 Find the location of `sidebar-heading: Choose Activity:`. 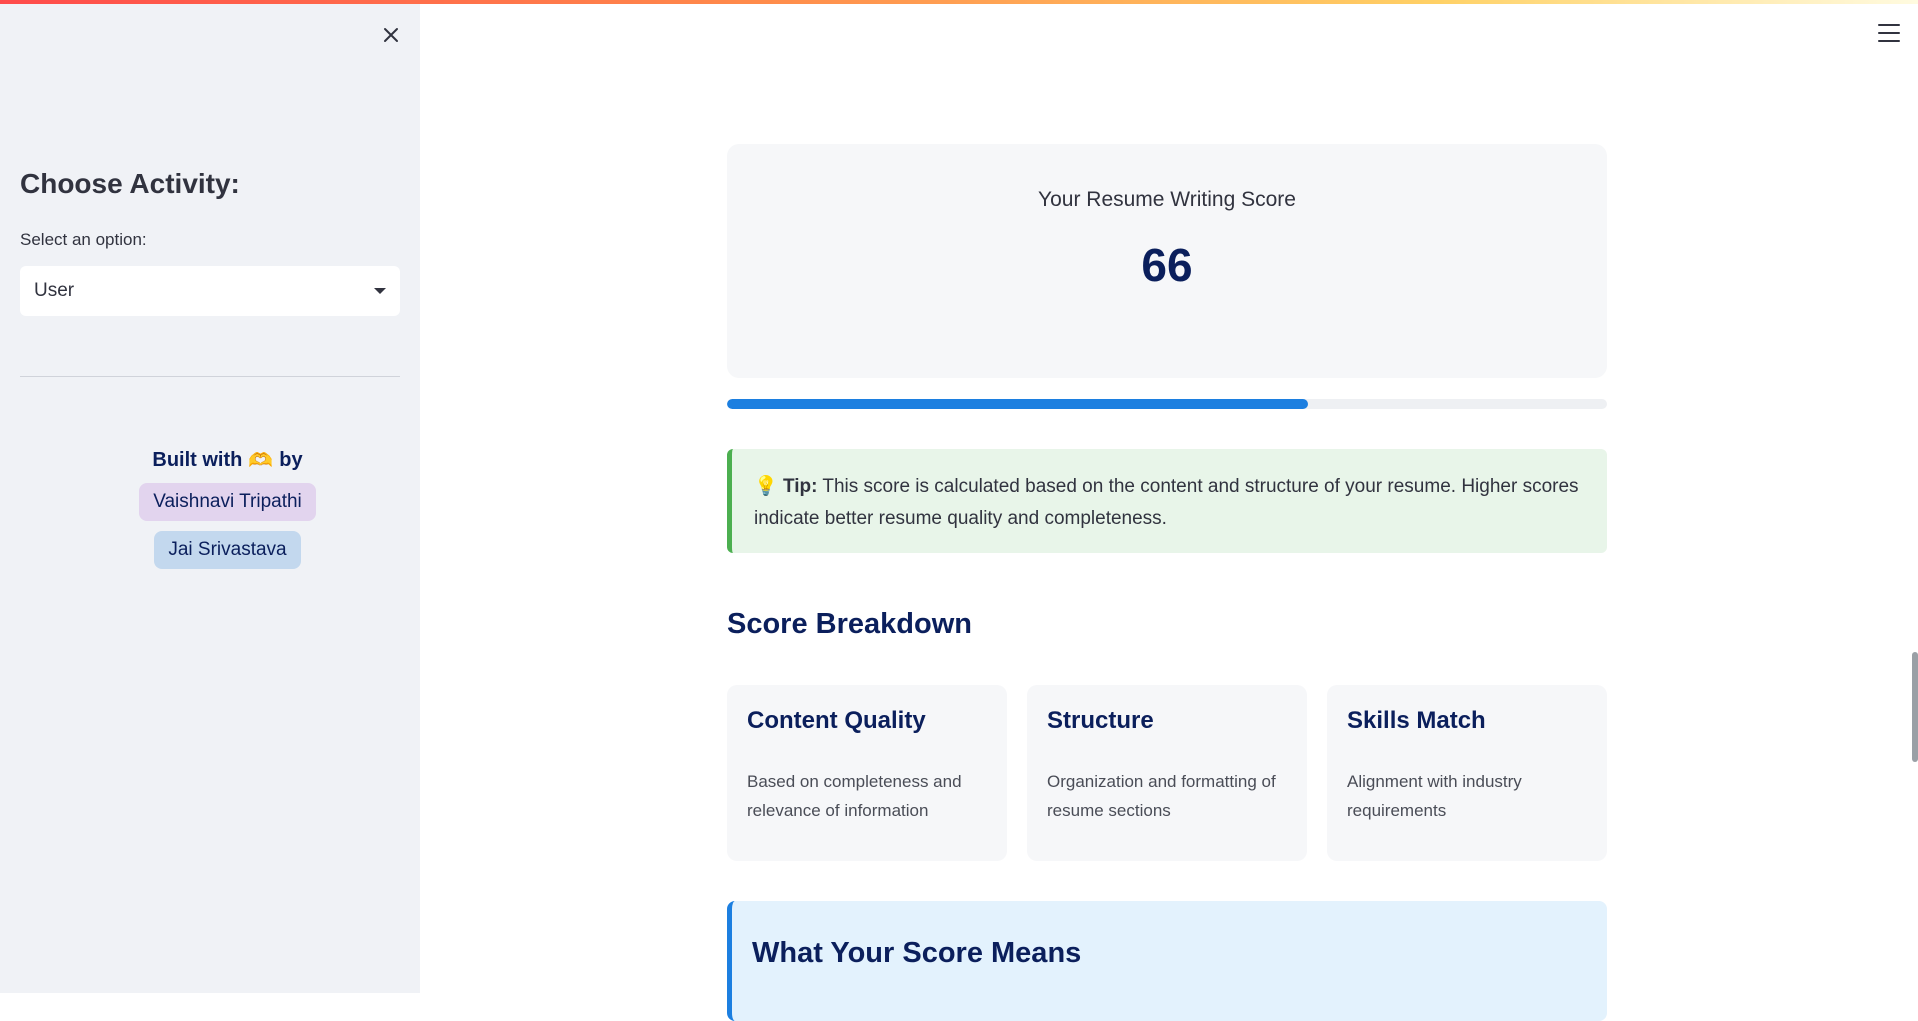

sidebar-heading: Choose Activity: is located at coordinates (130, 183).